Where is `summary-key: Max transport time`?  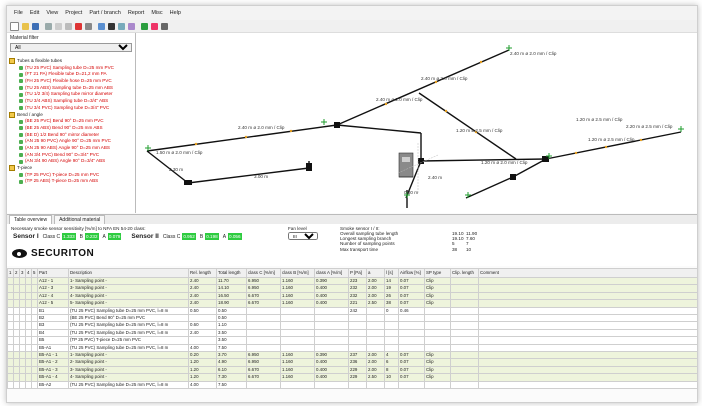
summary-key: Max transport time is located at coordinates (359, 249).